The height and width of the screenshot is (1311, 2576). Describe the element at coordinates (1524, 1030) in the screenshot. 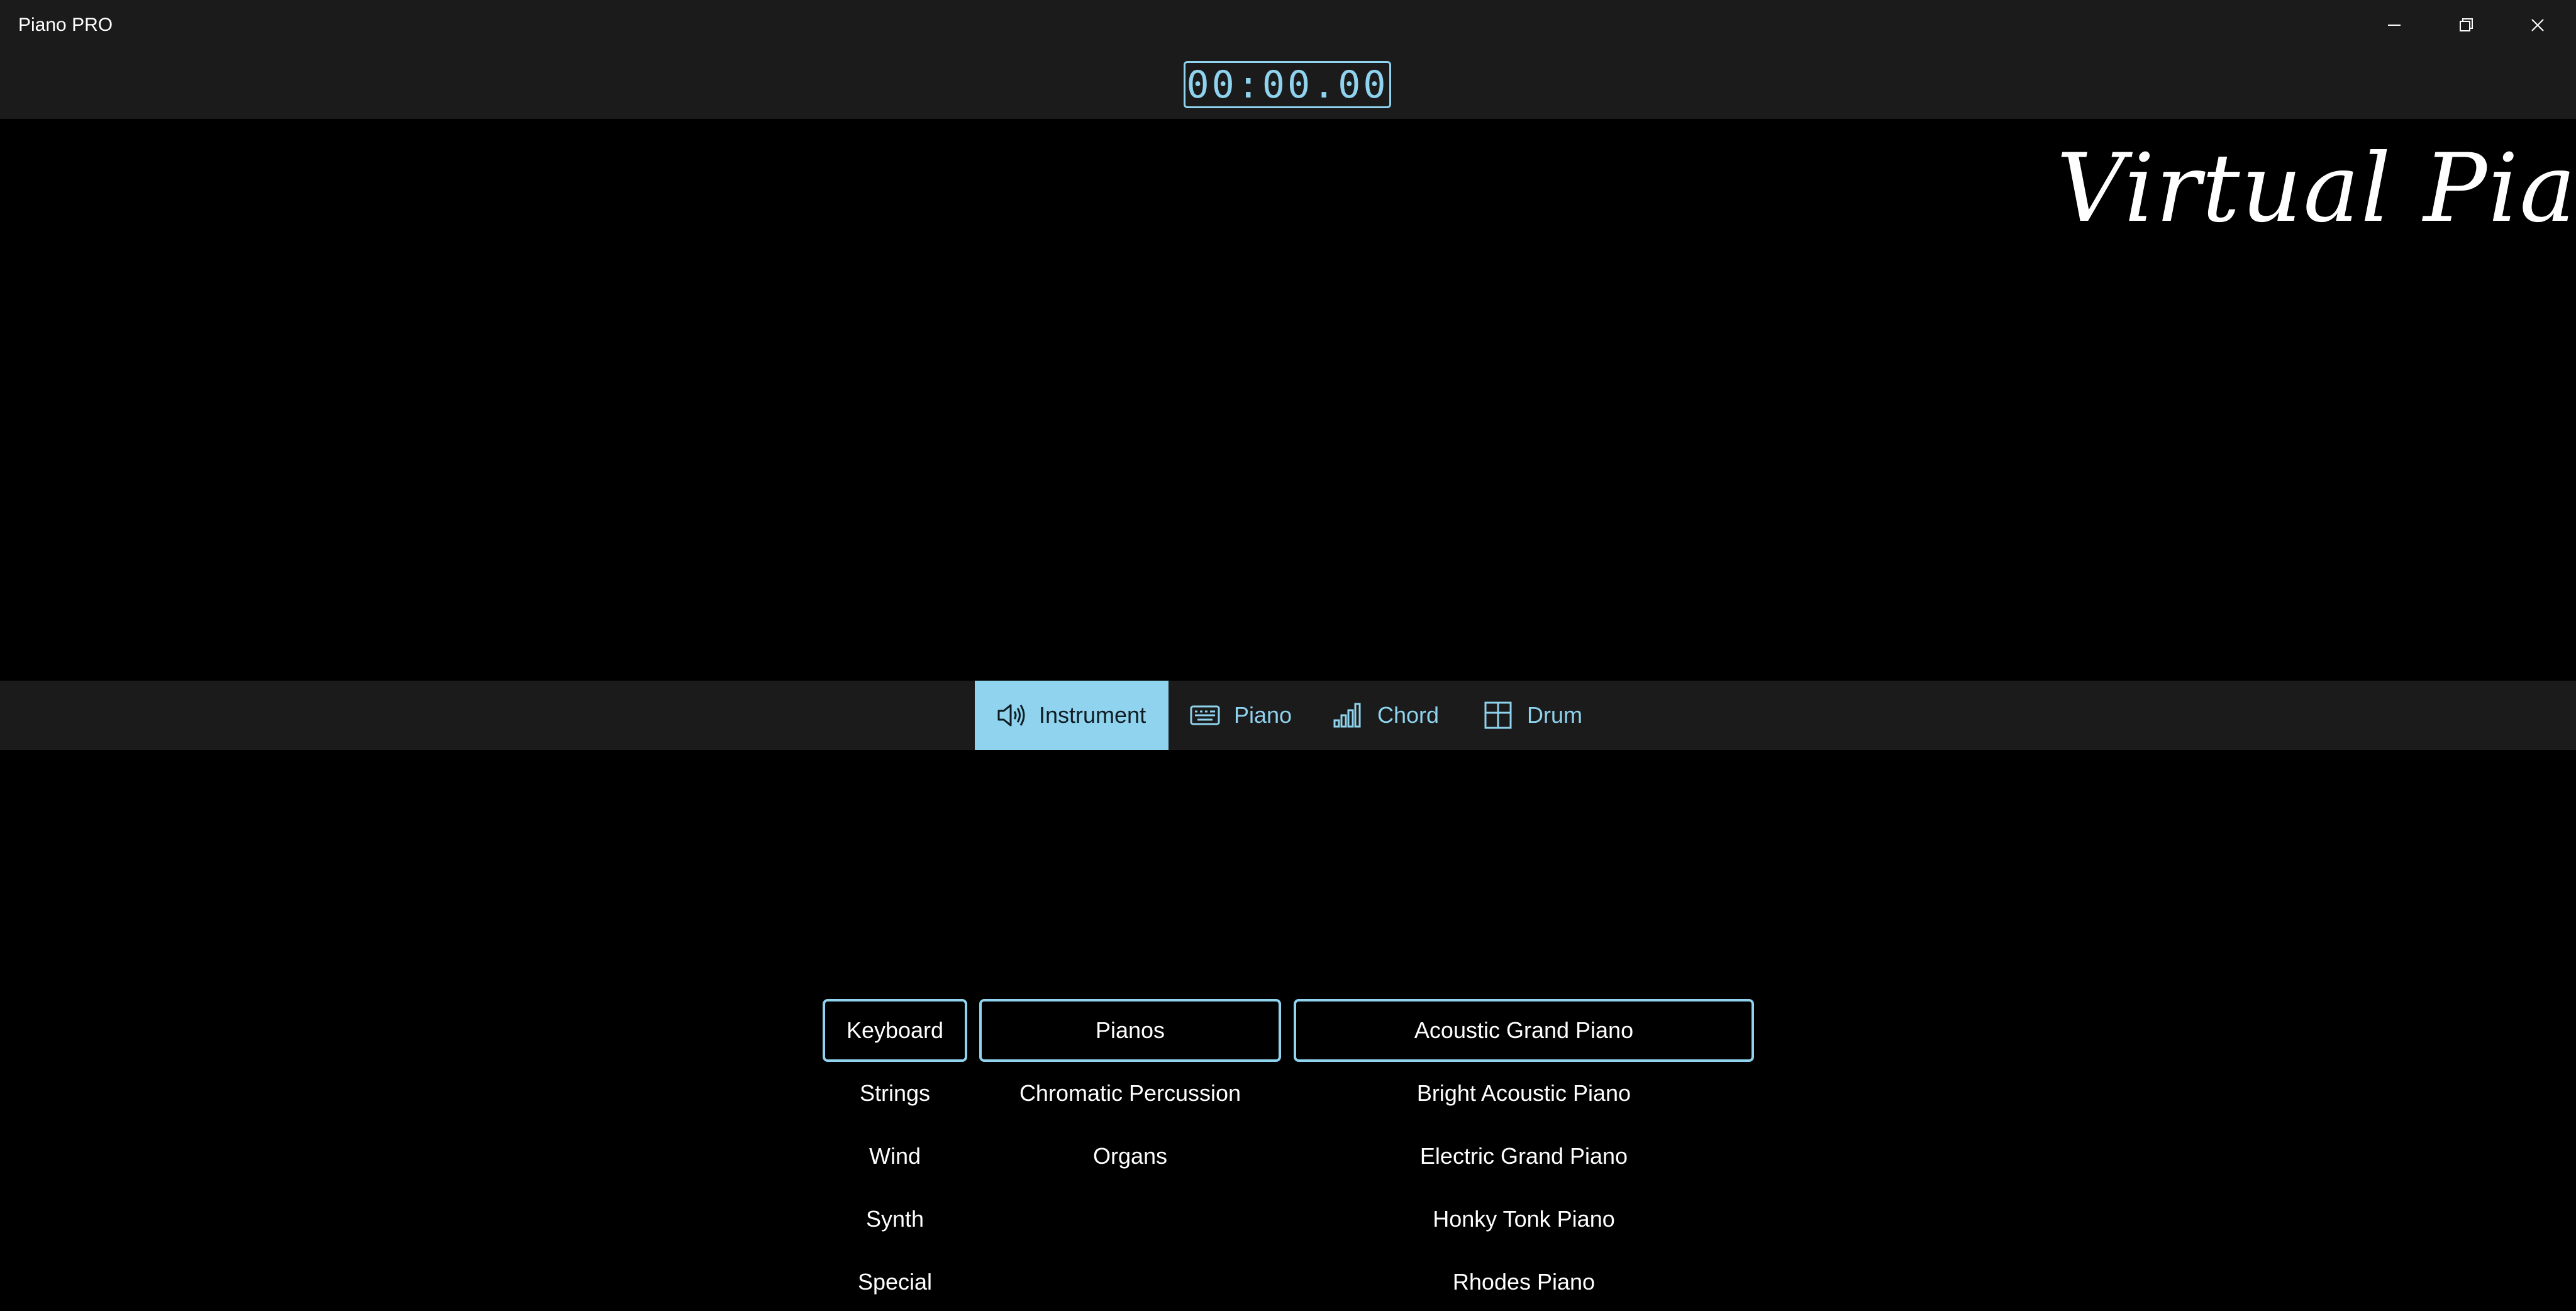

I see `instrument-item-acoustic-grand-piano: Acoustic Grand Piano` at that location.